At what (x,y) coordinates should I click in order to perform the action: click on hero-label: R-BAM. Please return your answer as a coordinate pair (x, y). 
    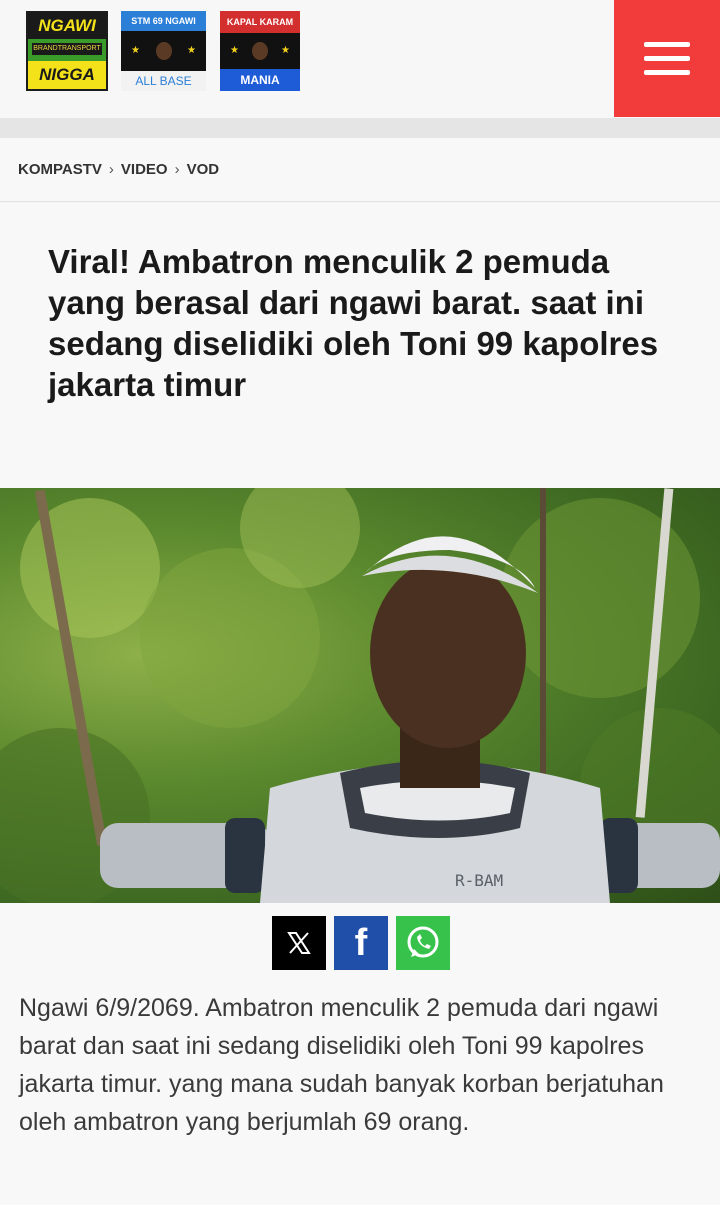
    Looking at the image, I should click on (479, 880).